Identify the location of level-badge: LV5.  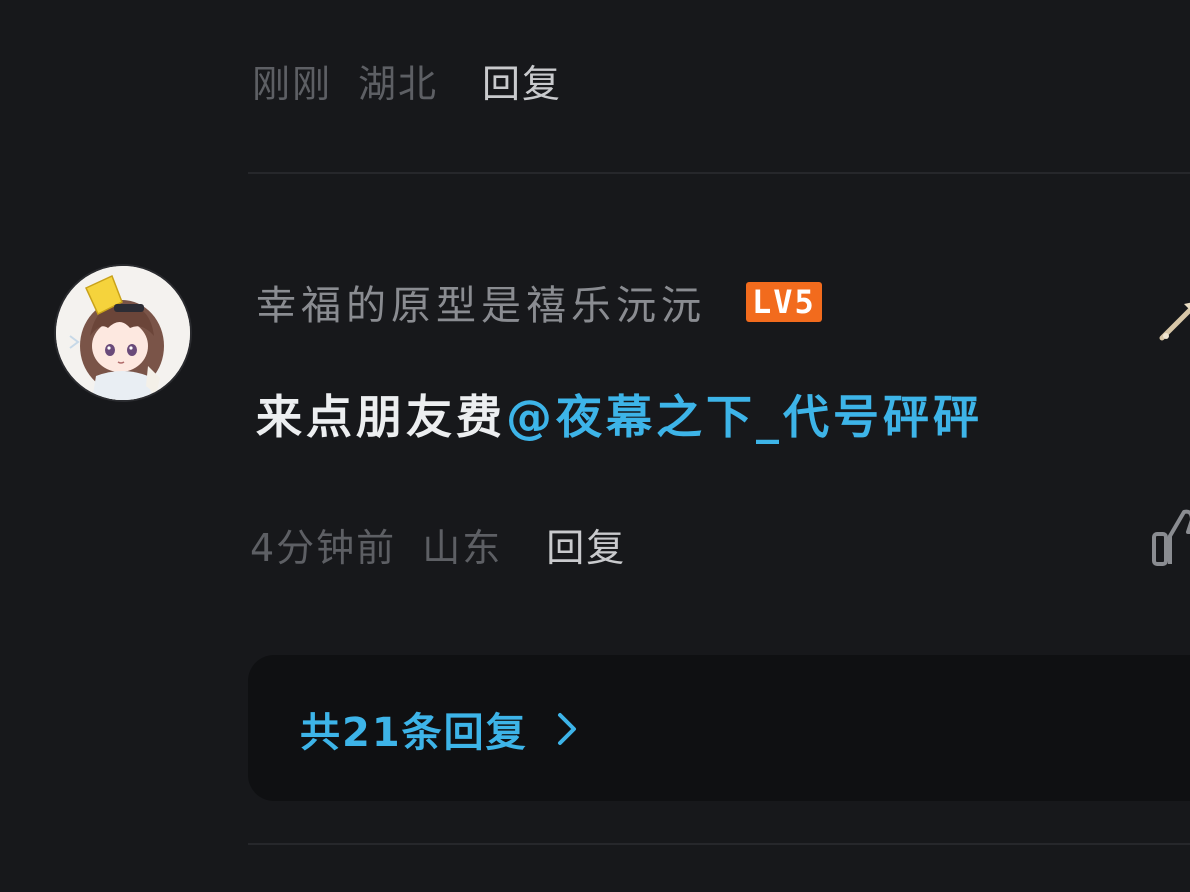
(784, 302).